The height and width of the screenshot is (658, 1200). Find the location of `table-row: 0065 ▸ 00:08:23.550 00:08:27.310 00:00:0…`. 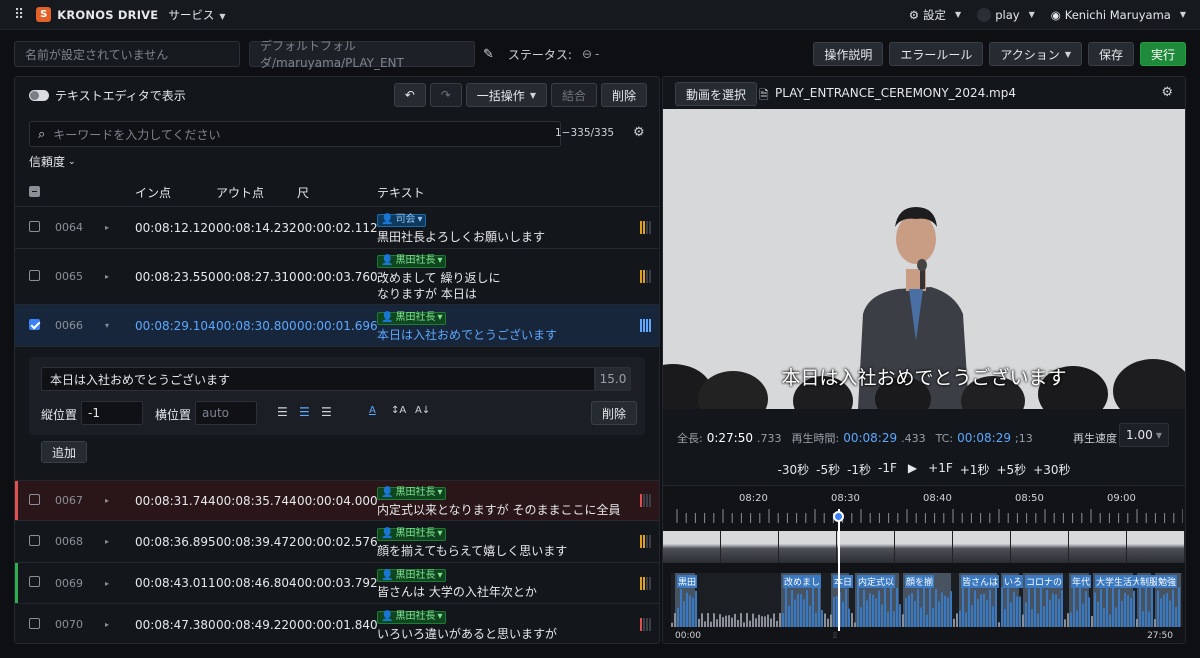

table-row: 0065 ▸ 00:08:23.550 00:08:27.310 00:00:0… is located at coordinates (337, 277).